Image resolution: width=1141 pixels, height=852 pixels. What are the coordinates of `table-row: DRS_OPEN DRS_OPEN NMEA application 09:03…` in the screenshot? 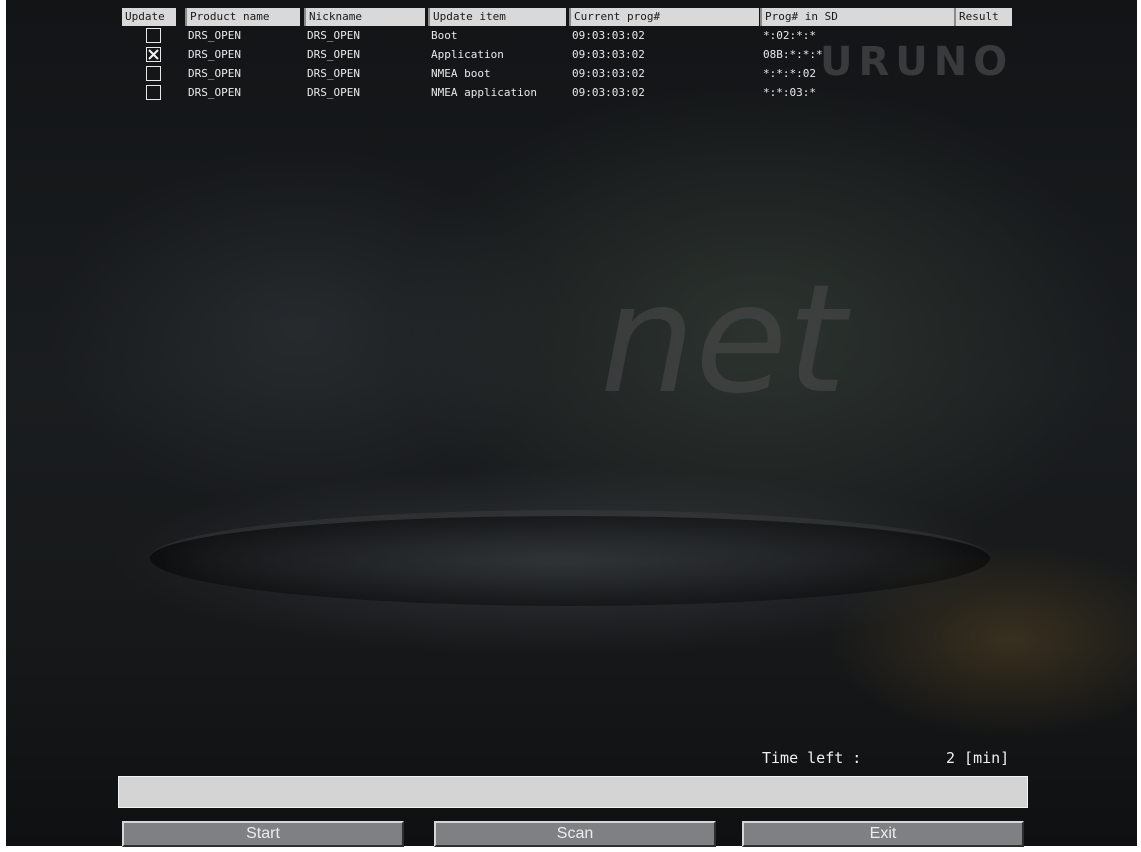 It's located at (567, 93).